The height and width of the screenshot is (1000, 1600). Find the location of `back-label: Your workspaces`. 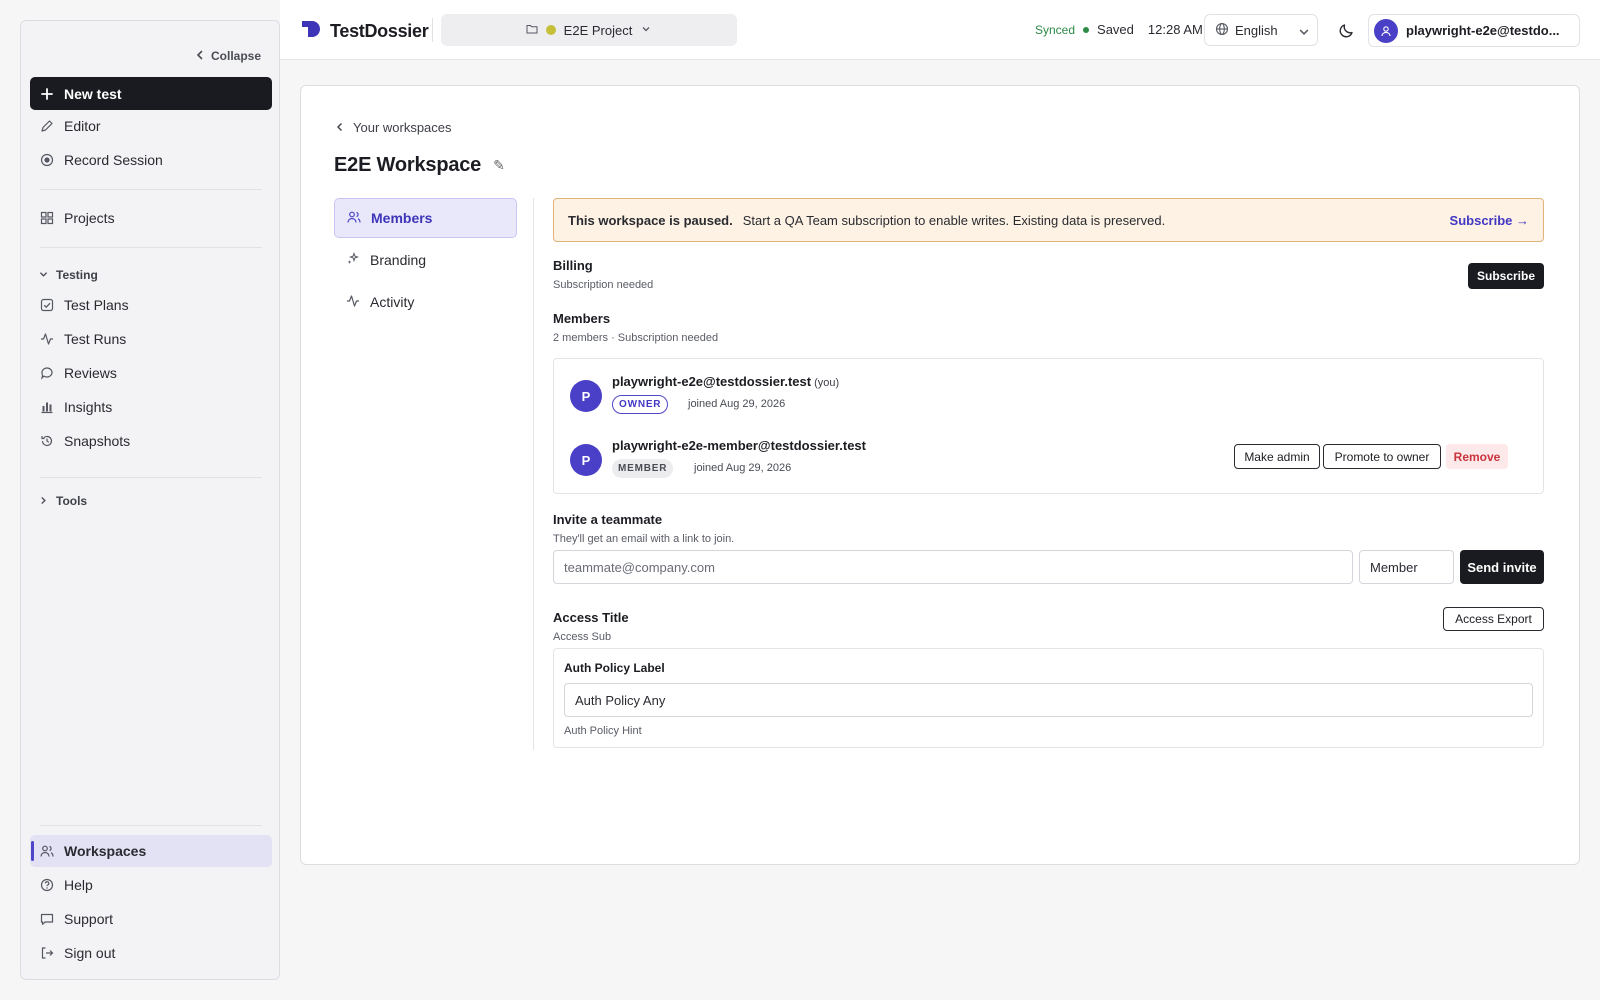

back-label: Your workspaces is located at coordinates (402, 127).